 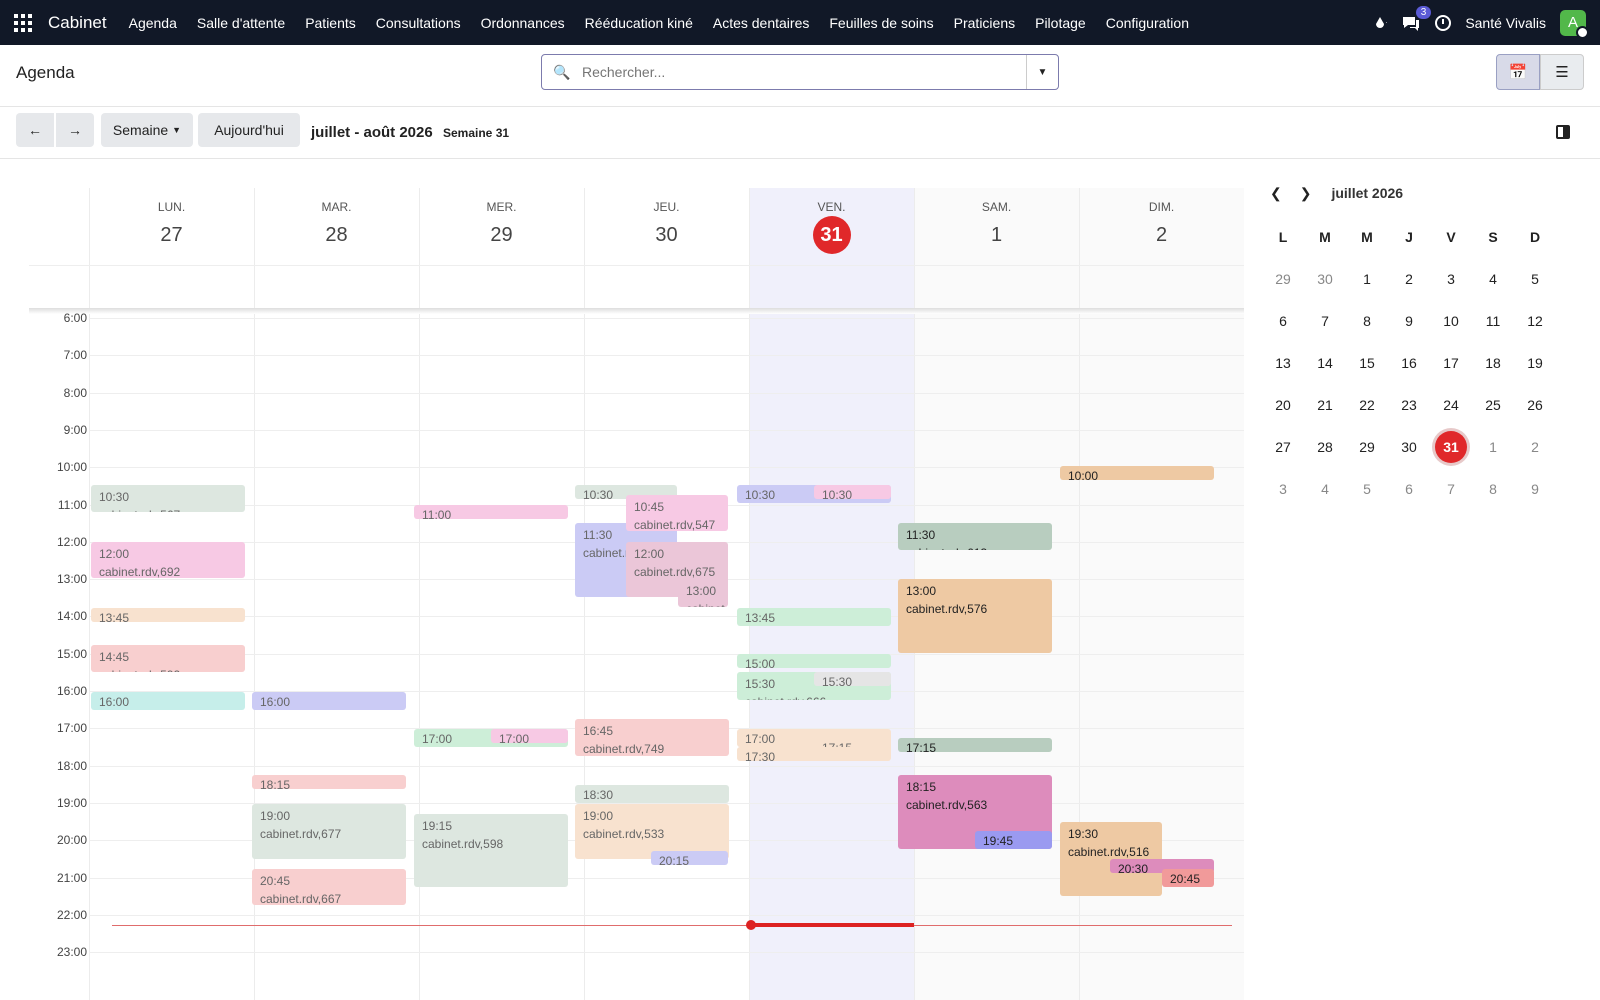 What do you see at coordinates (814, 754) in the screenshot?
I see `calendar-event: 17:30` at bounding box center [814, 754].